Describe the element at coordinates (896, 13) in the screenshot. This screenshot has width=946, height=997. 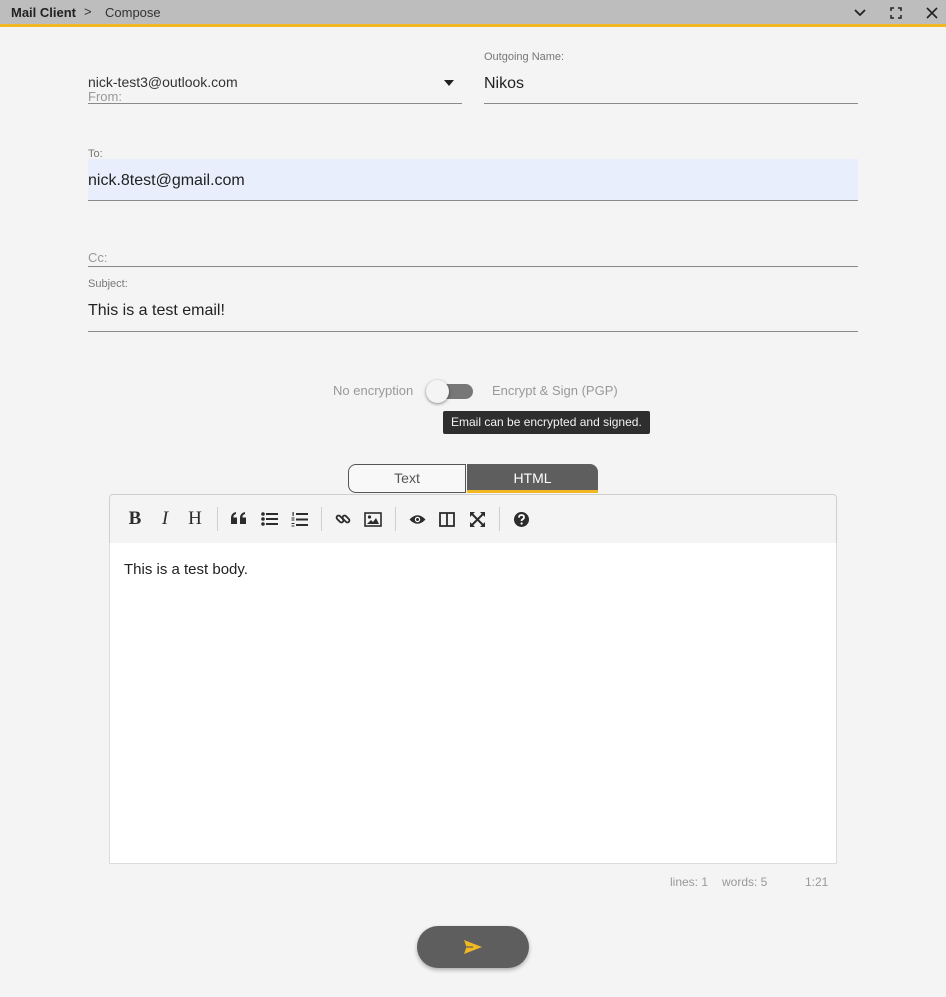
I see `maximize-icon` at that location.